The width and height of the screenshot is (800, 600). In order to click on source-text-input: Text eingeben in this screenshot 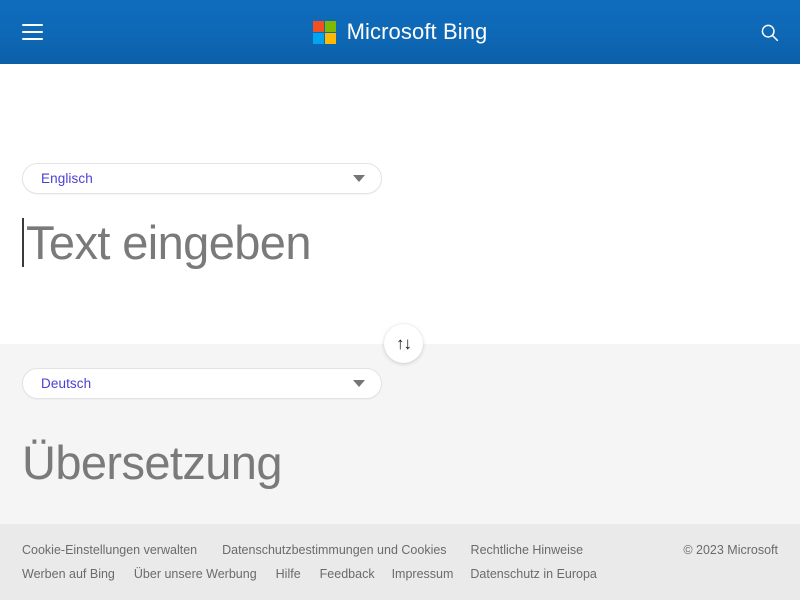, I will do `click(166, 242)`.